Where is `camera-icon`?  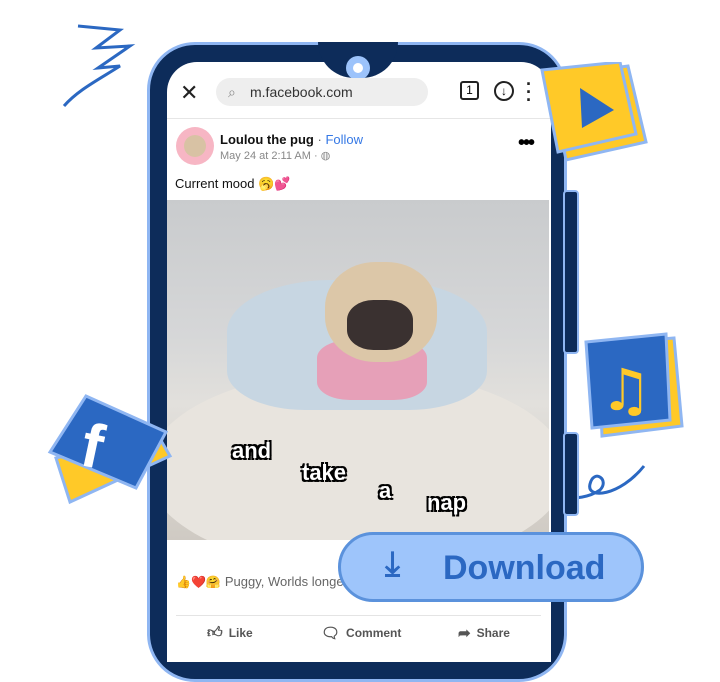 camera-icon is located at coordinates (358, 68).